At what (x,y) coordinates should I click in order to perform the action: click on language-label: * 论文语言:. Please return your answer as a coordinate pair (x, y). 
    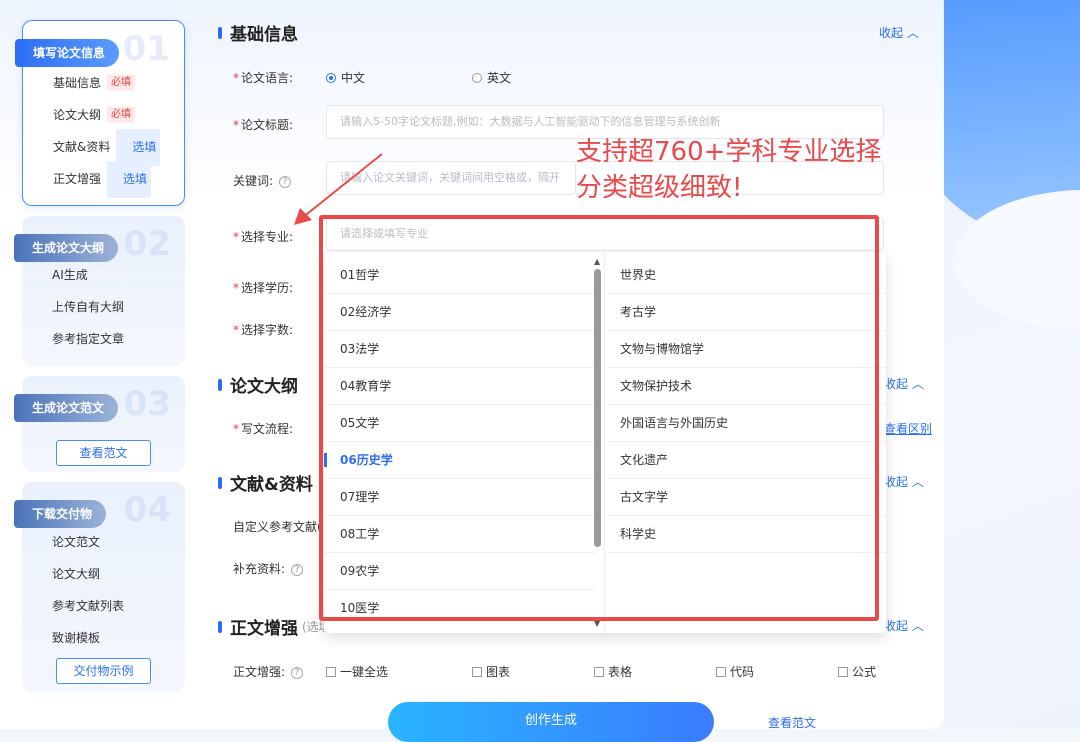
    Looking at the image, I should click on (263, 78).